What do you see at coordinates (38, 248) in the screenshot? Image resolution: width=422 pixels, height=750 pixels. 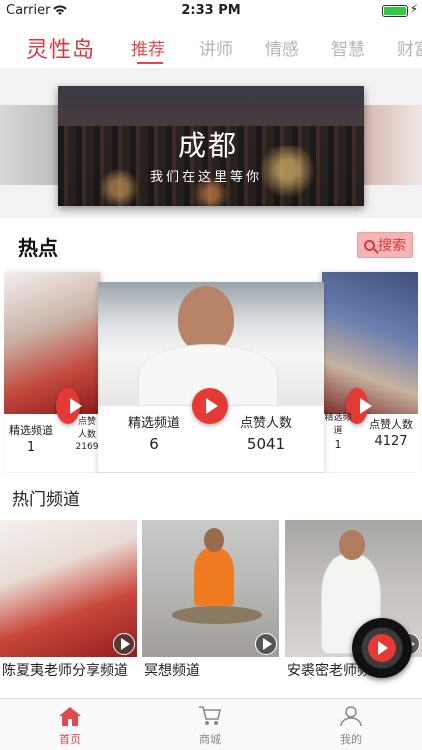 I see `hot-section-title: 热点` at bounding box center [38, 248].